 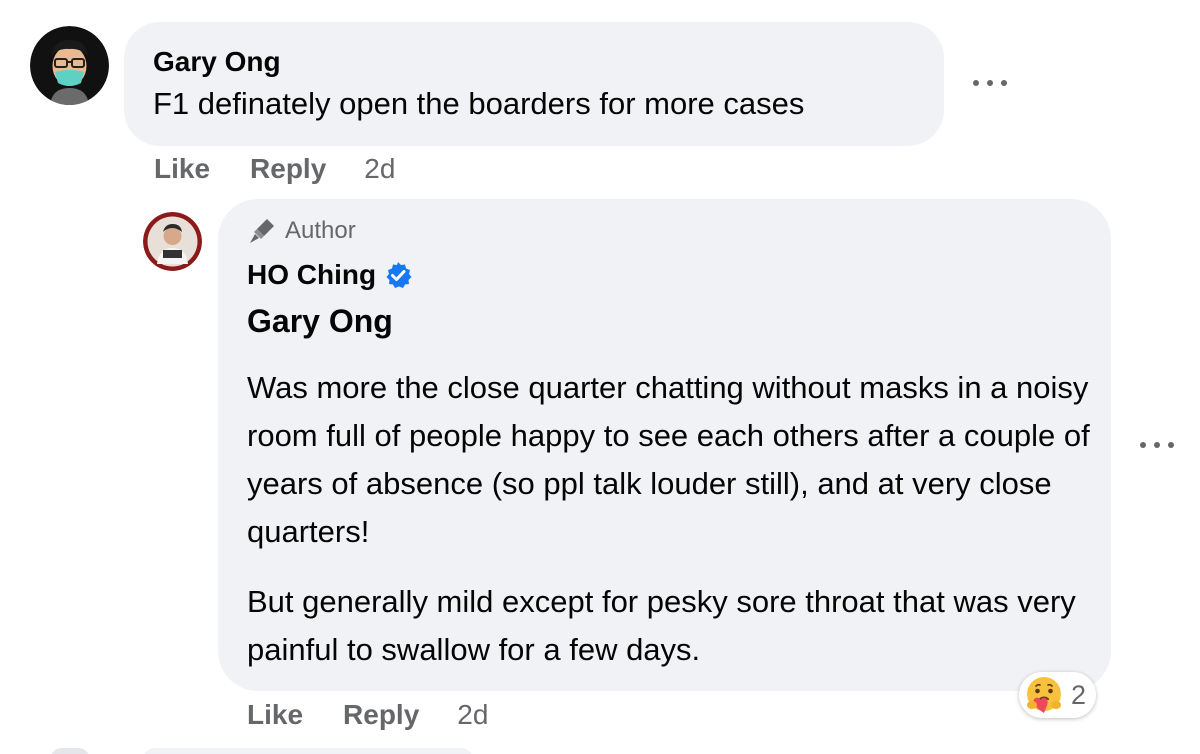 I want to click on comment-actions: Like Reply 2d, so click(x=274, y=169).